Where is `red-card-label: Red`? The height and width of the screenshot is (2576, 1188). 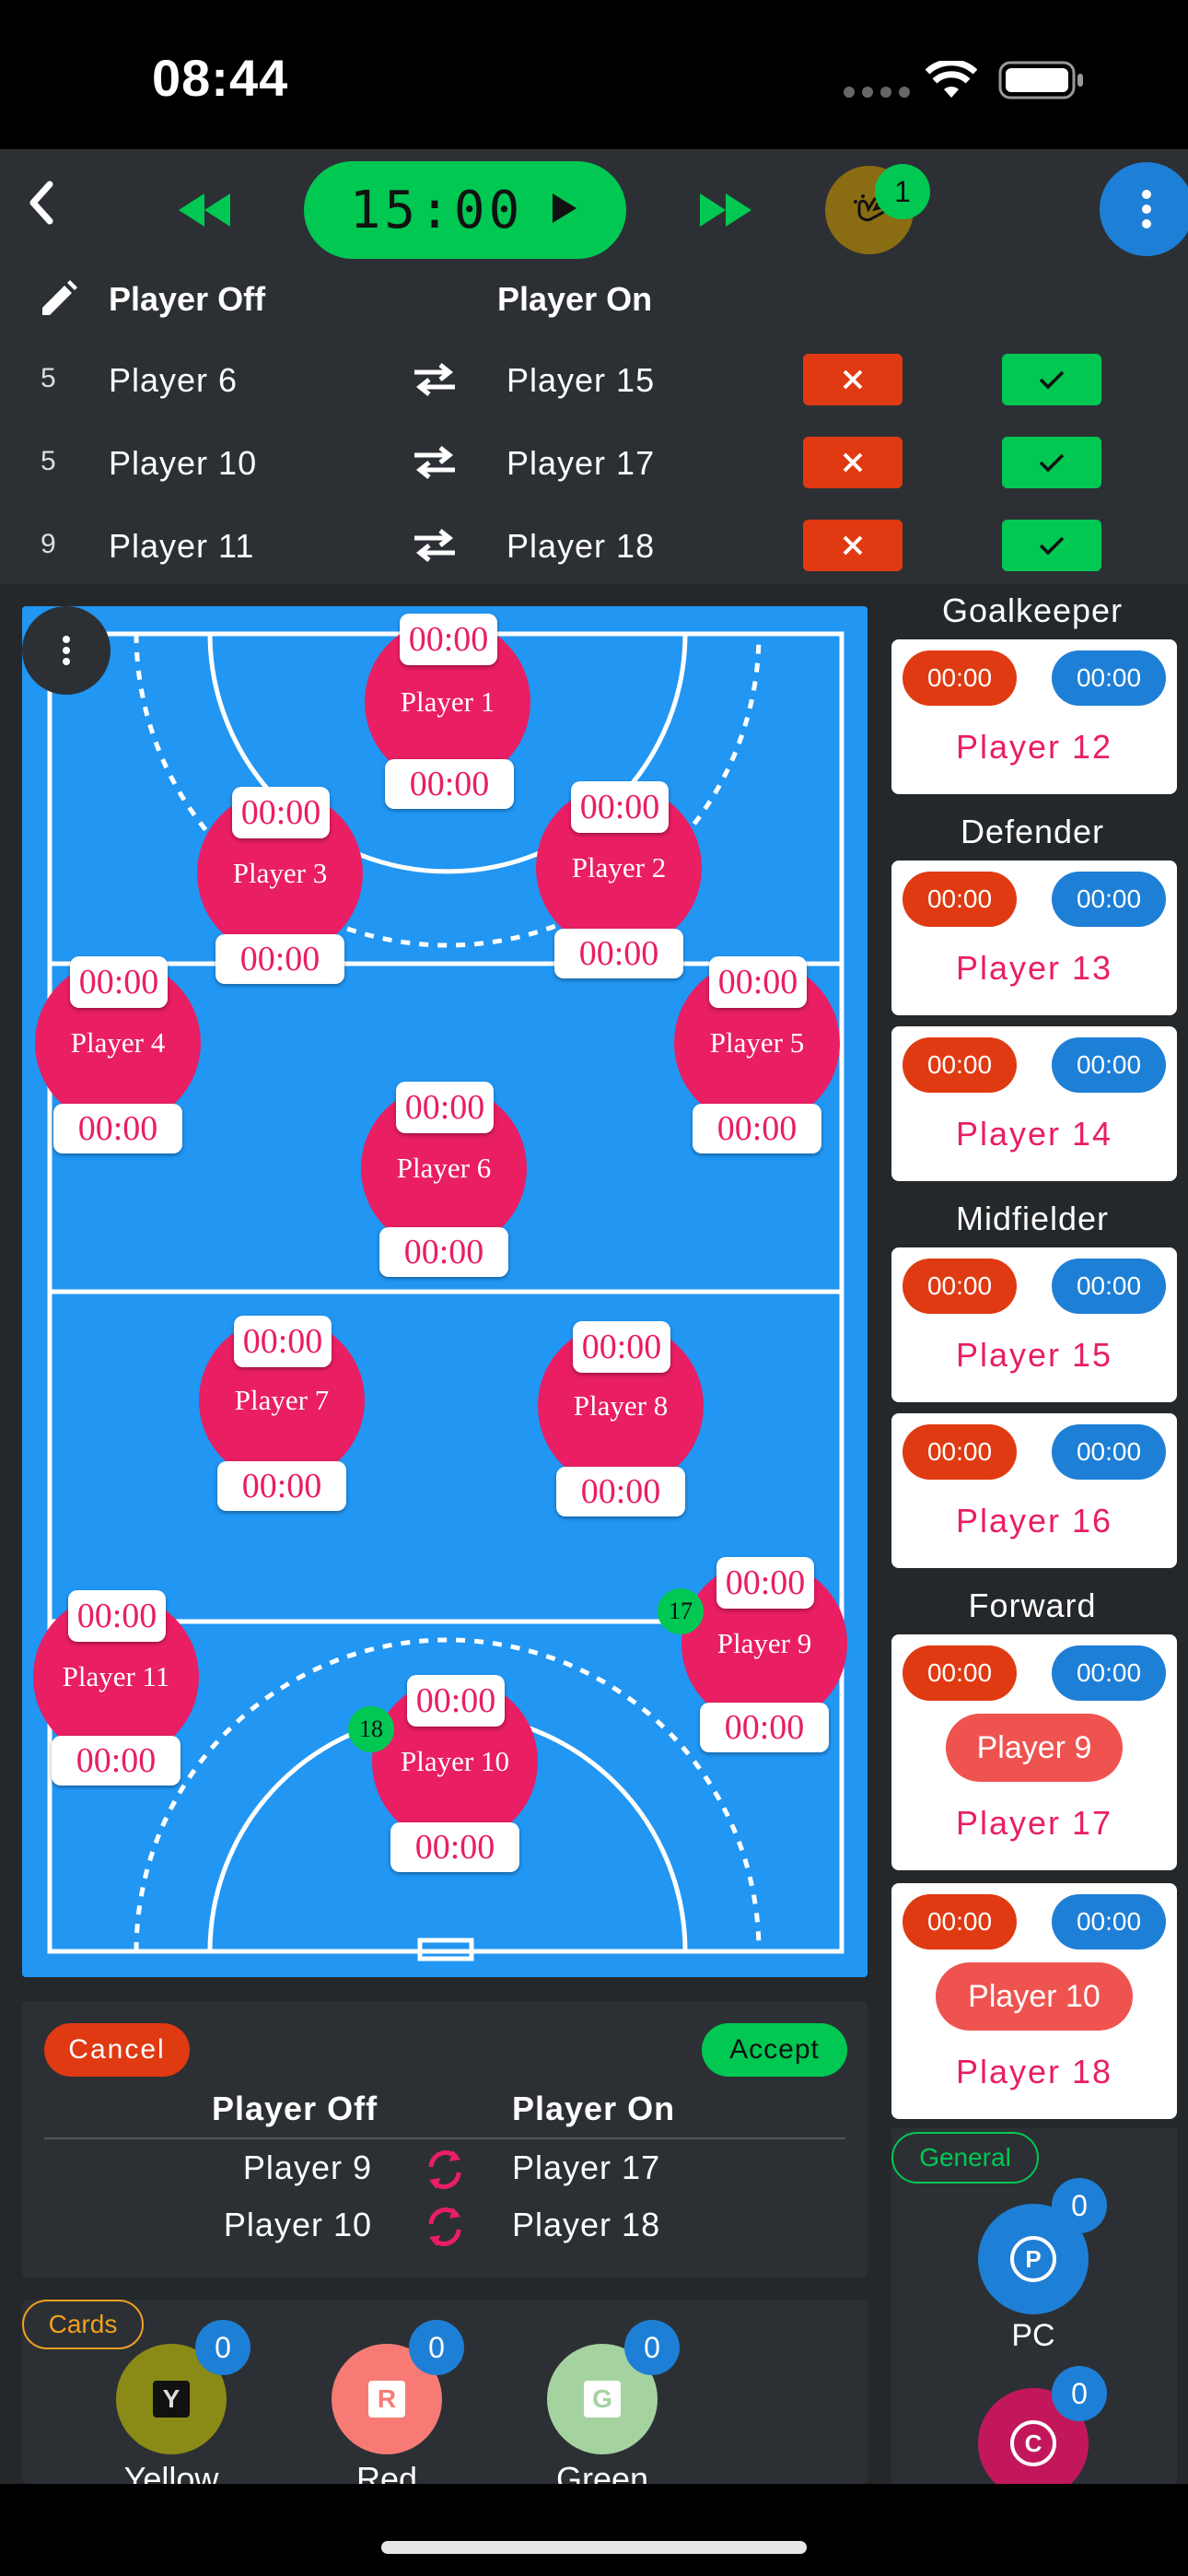
red-card-label: Red is located at coordinates (386, 2472).